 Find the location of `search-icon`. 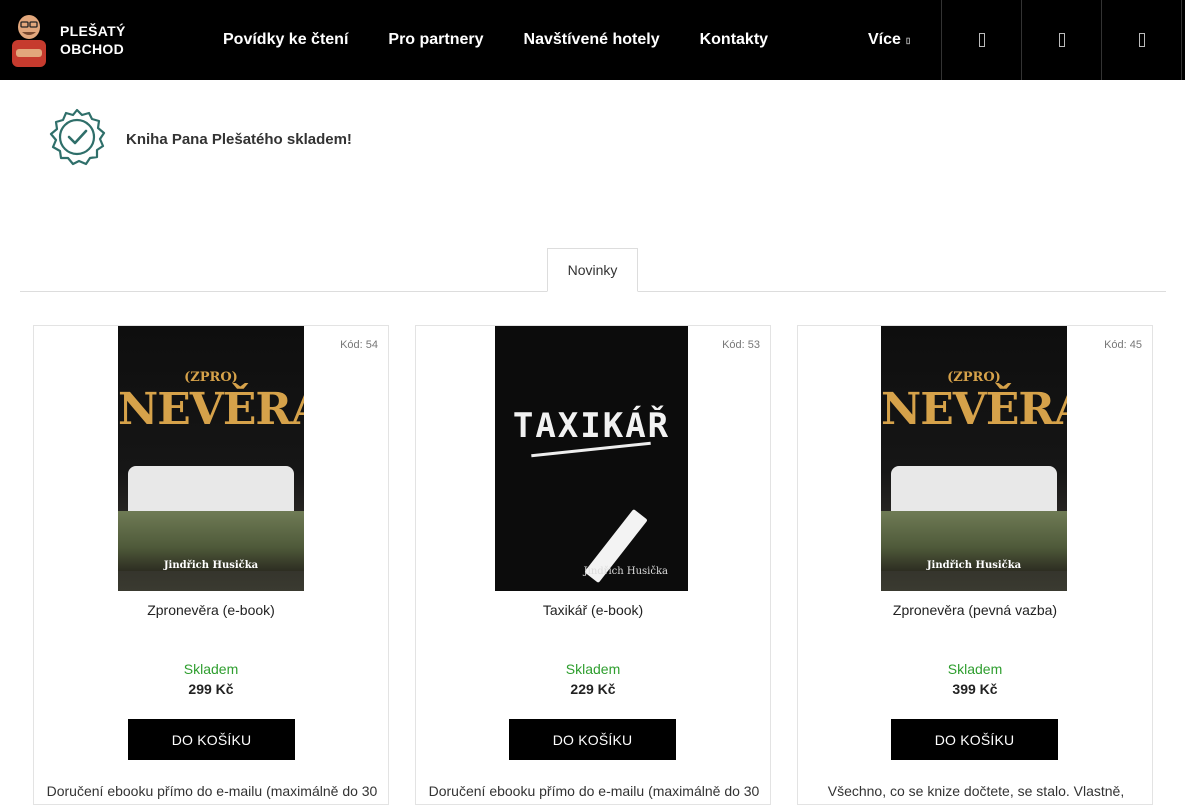

search-icon is located at coordinates (981, 40).